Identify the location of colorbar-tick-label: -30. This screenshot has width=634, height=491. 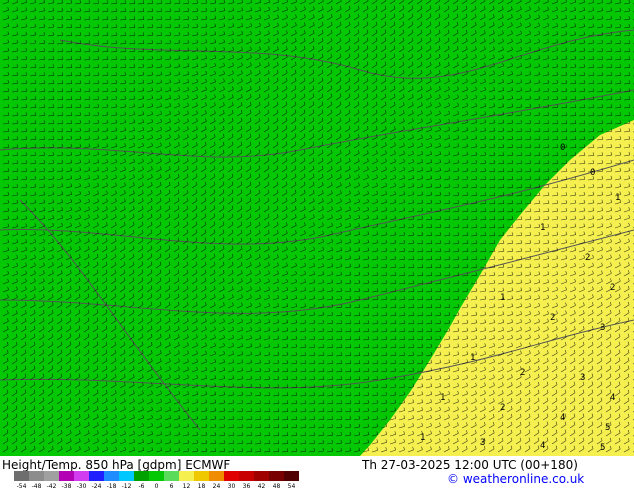
(81, 486).